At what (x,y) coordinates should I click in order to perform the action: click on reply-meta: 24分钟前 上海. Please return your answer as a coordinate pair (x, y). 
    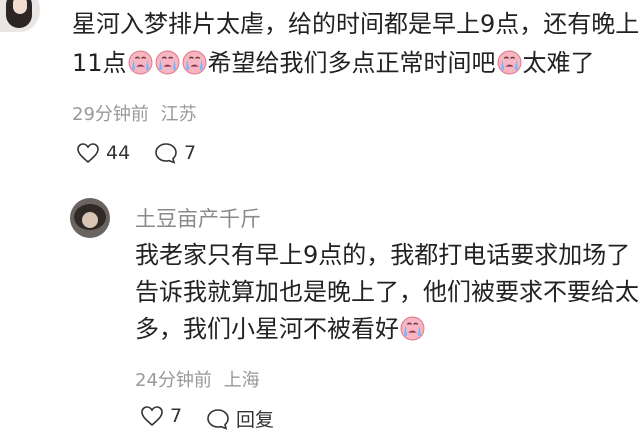
    Looking at the image, I should click on (197, 379).